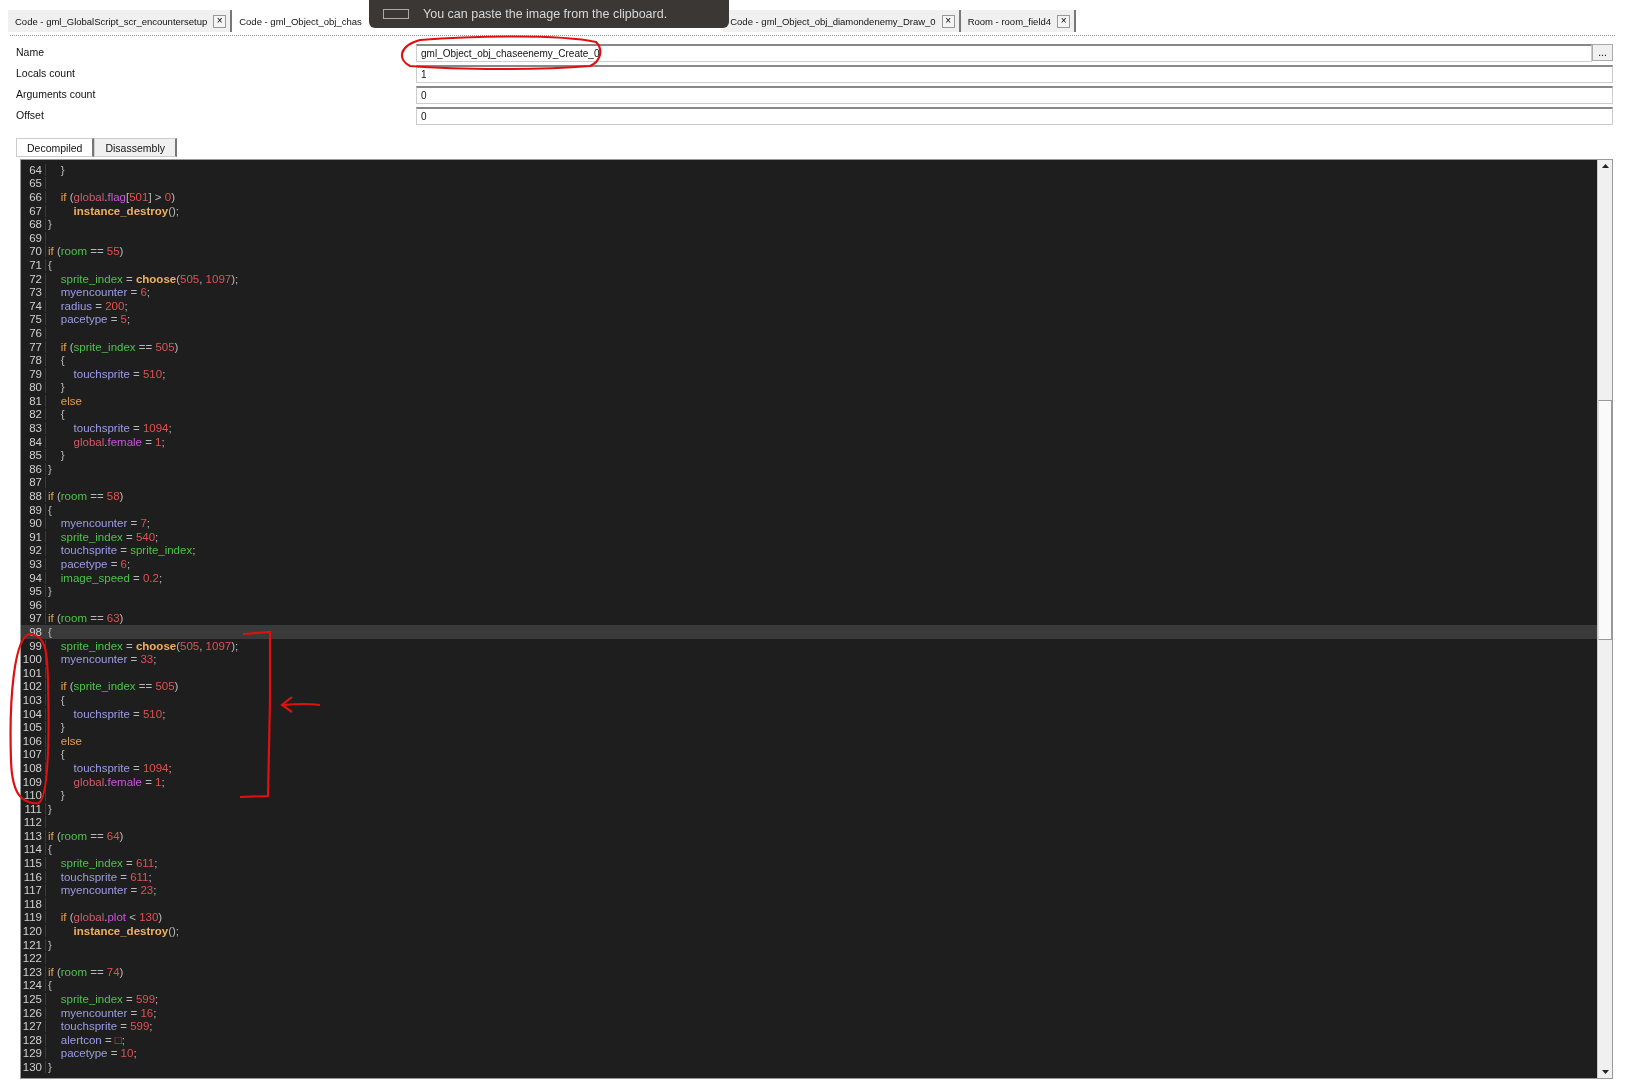 The height and width of the screenshot is (1080, 1625). What do you see at coordinates (33, 1053) in the screenshot?
I see `line-number: 129` at bounding box center [33, 1053].